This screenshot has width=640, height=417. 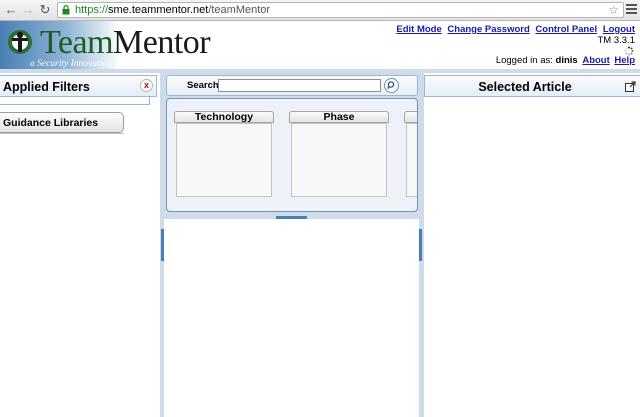 What do you see at coordinates (411, 160) in the screenshot?
I see `third-facet-list` at bounding box center [411, 160].